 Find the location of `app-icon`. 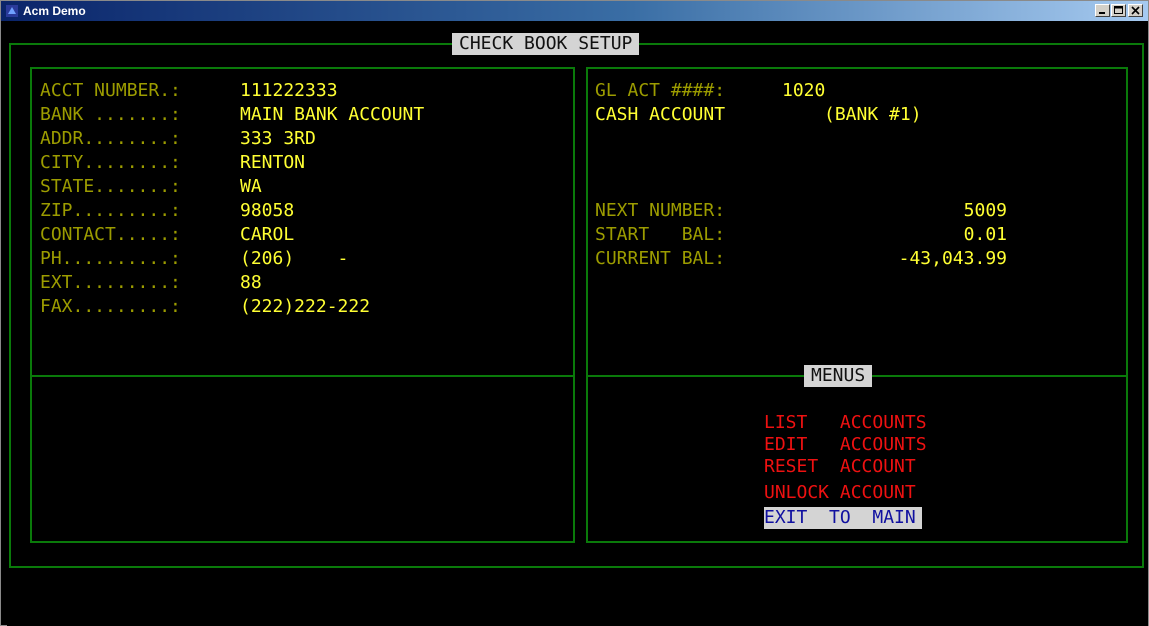

app-icon is located at coordinates (12, 11).